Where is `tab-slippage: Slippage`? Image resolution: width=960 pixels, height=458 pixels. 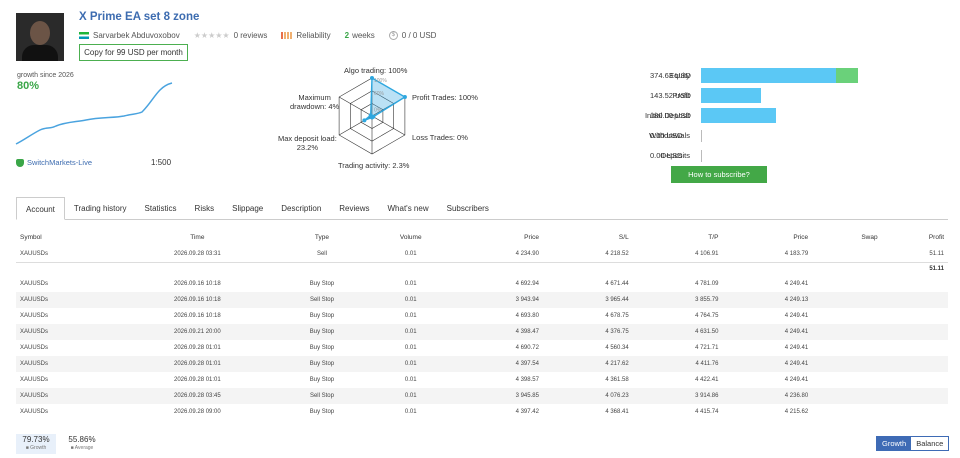 tab-slippage: Slippage is located at coordinates (247, 208).